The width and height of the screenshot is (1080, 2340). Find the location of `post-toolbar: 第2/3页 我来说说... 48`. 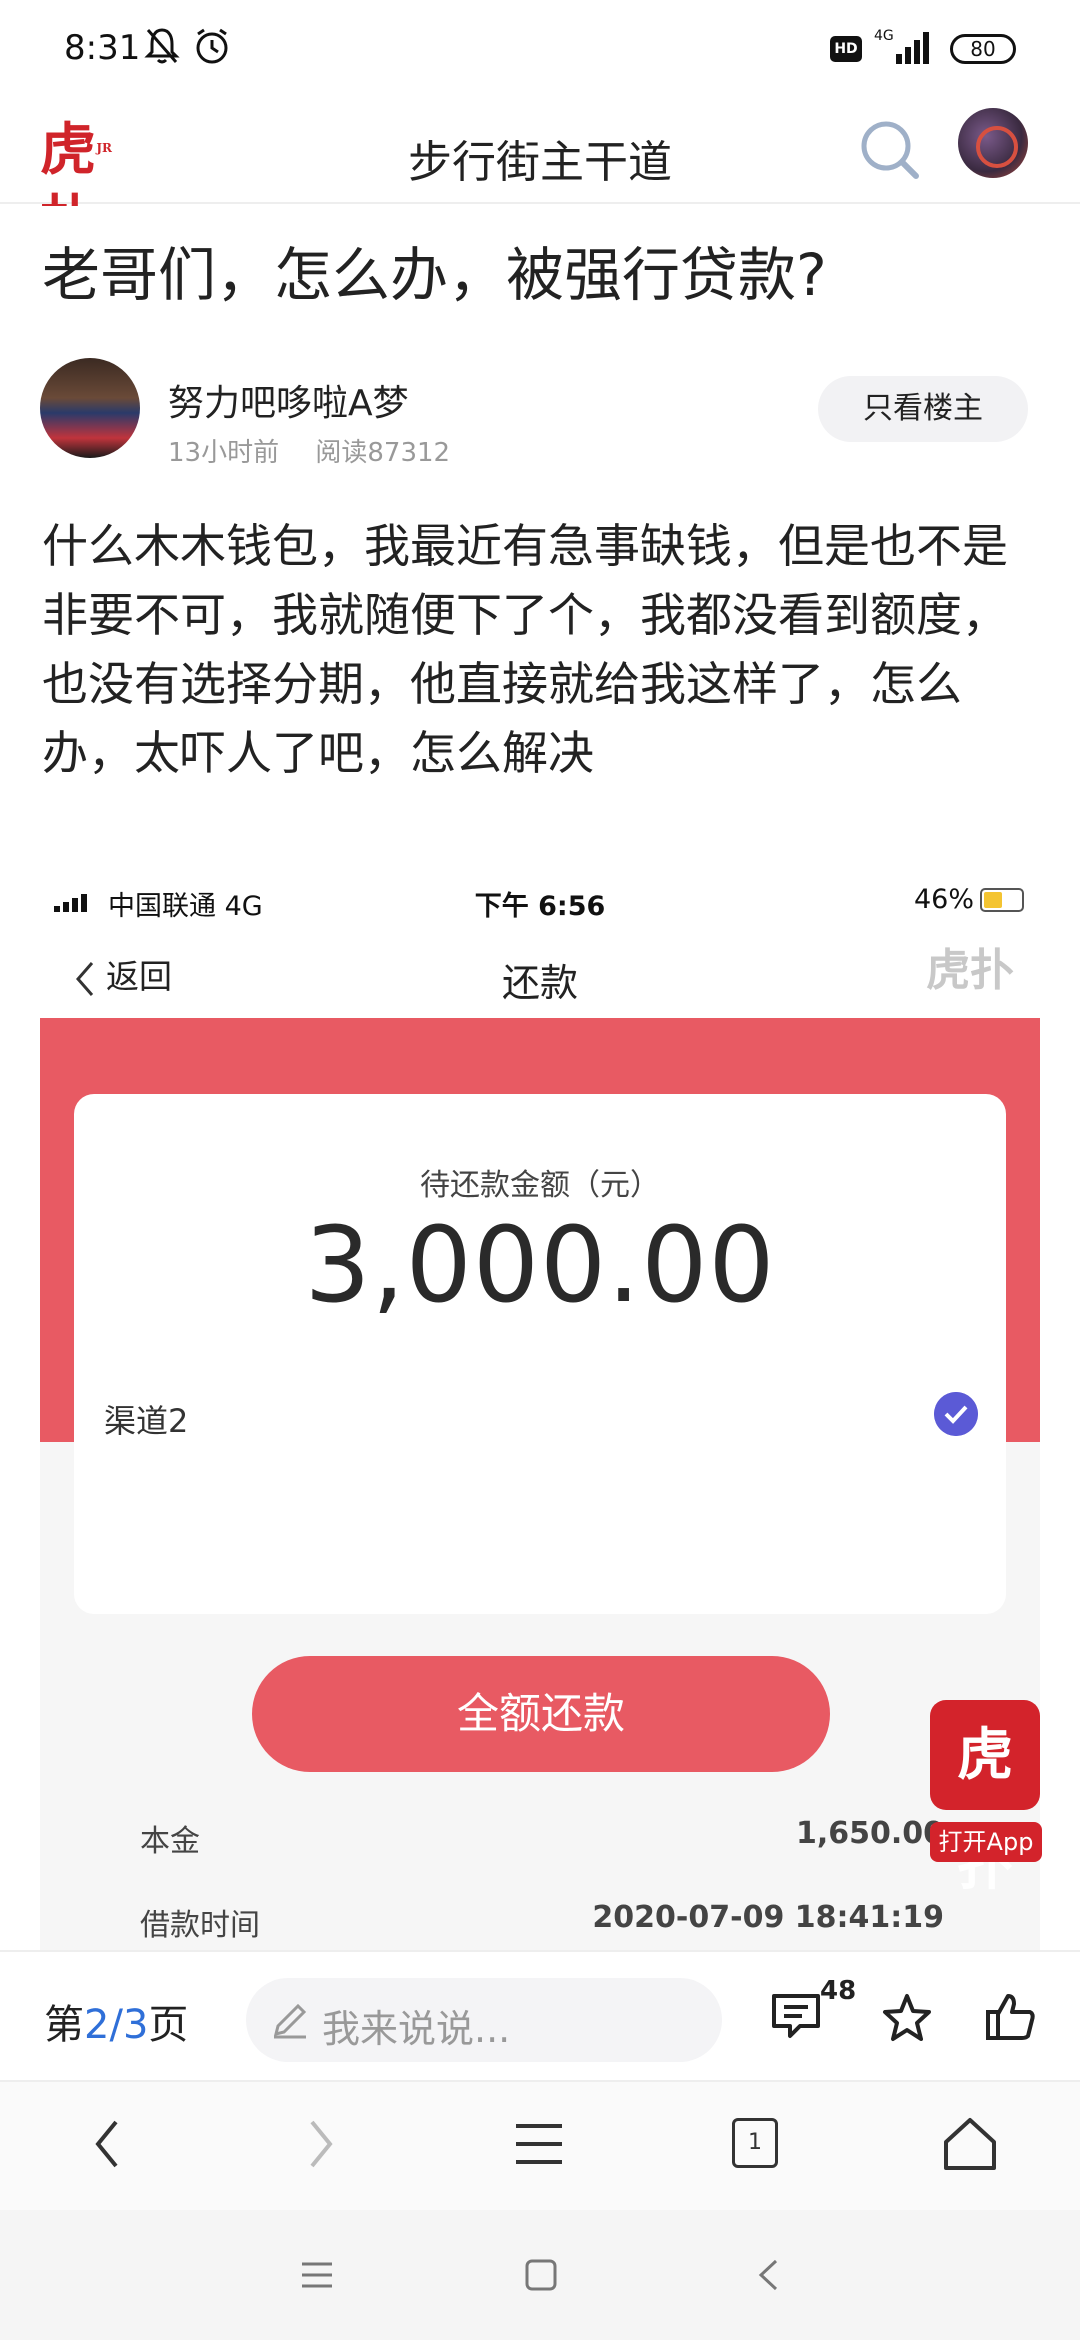

post-toolbar: 第2/3页 我来说说... 48 is located at coordinates (540, 2015).